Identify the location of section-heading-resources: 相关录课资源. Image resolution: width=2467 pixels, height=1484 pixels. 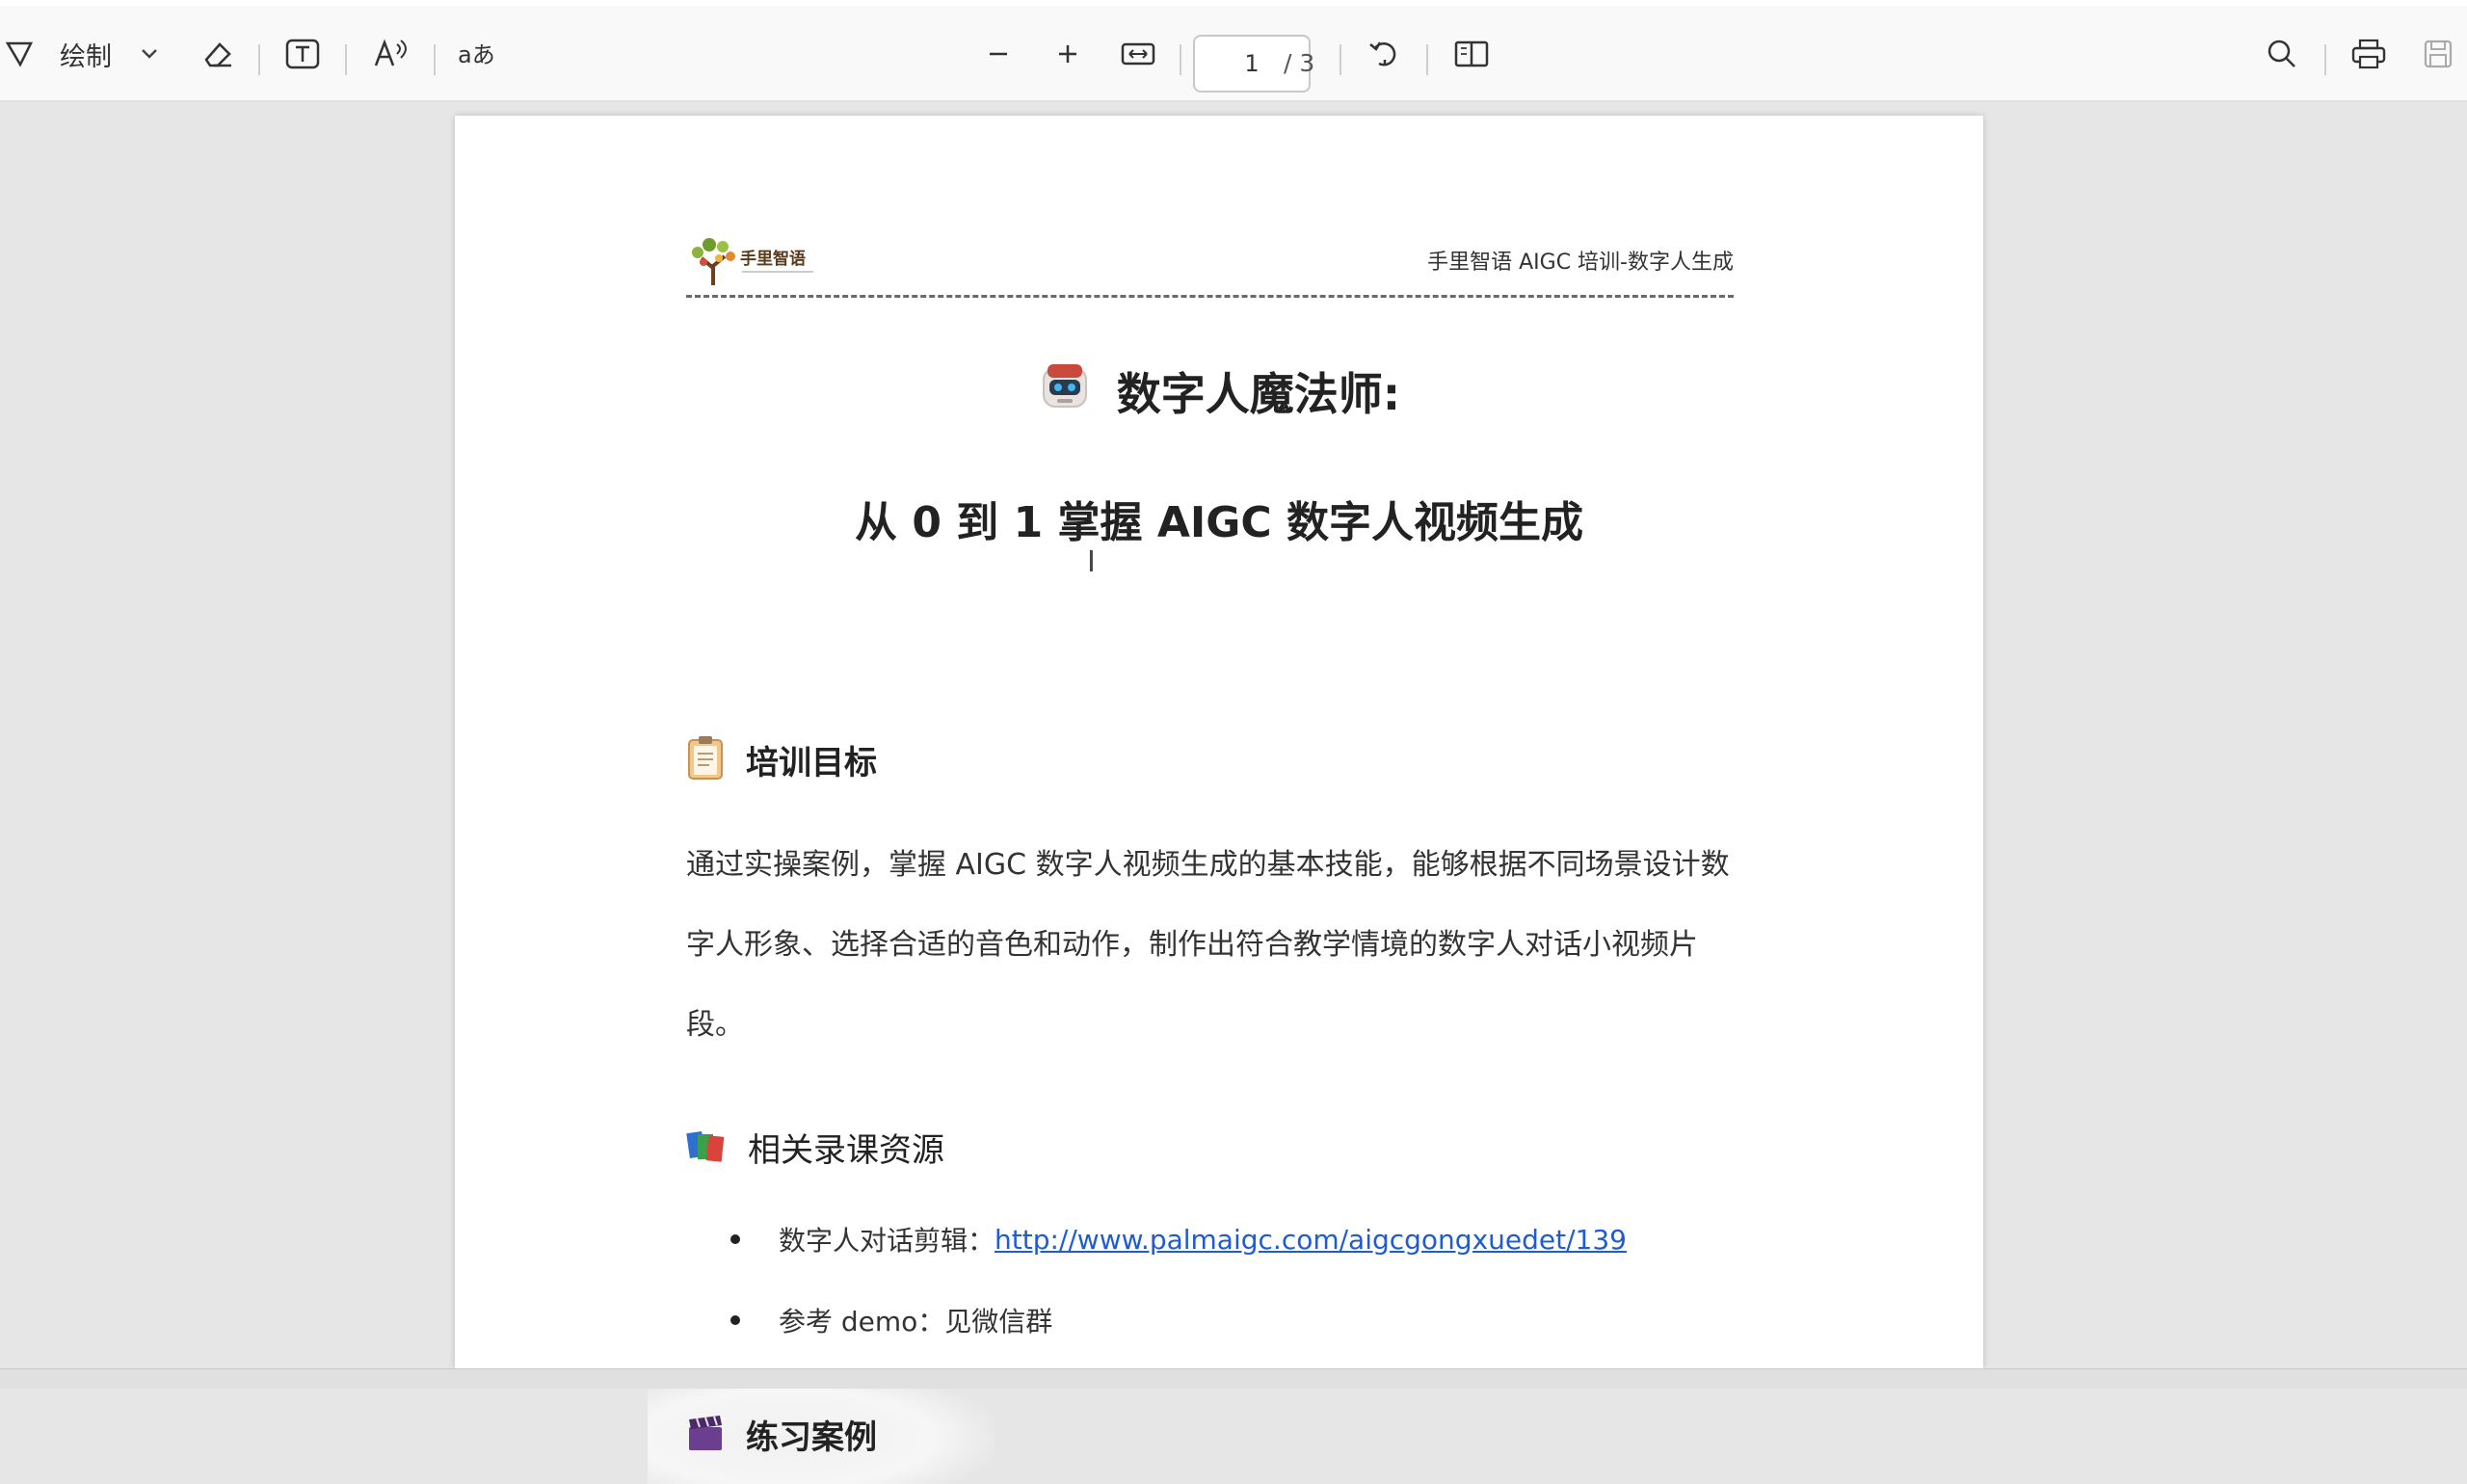
(815, 1147).